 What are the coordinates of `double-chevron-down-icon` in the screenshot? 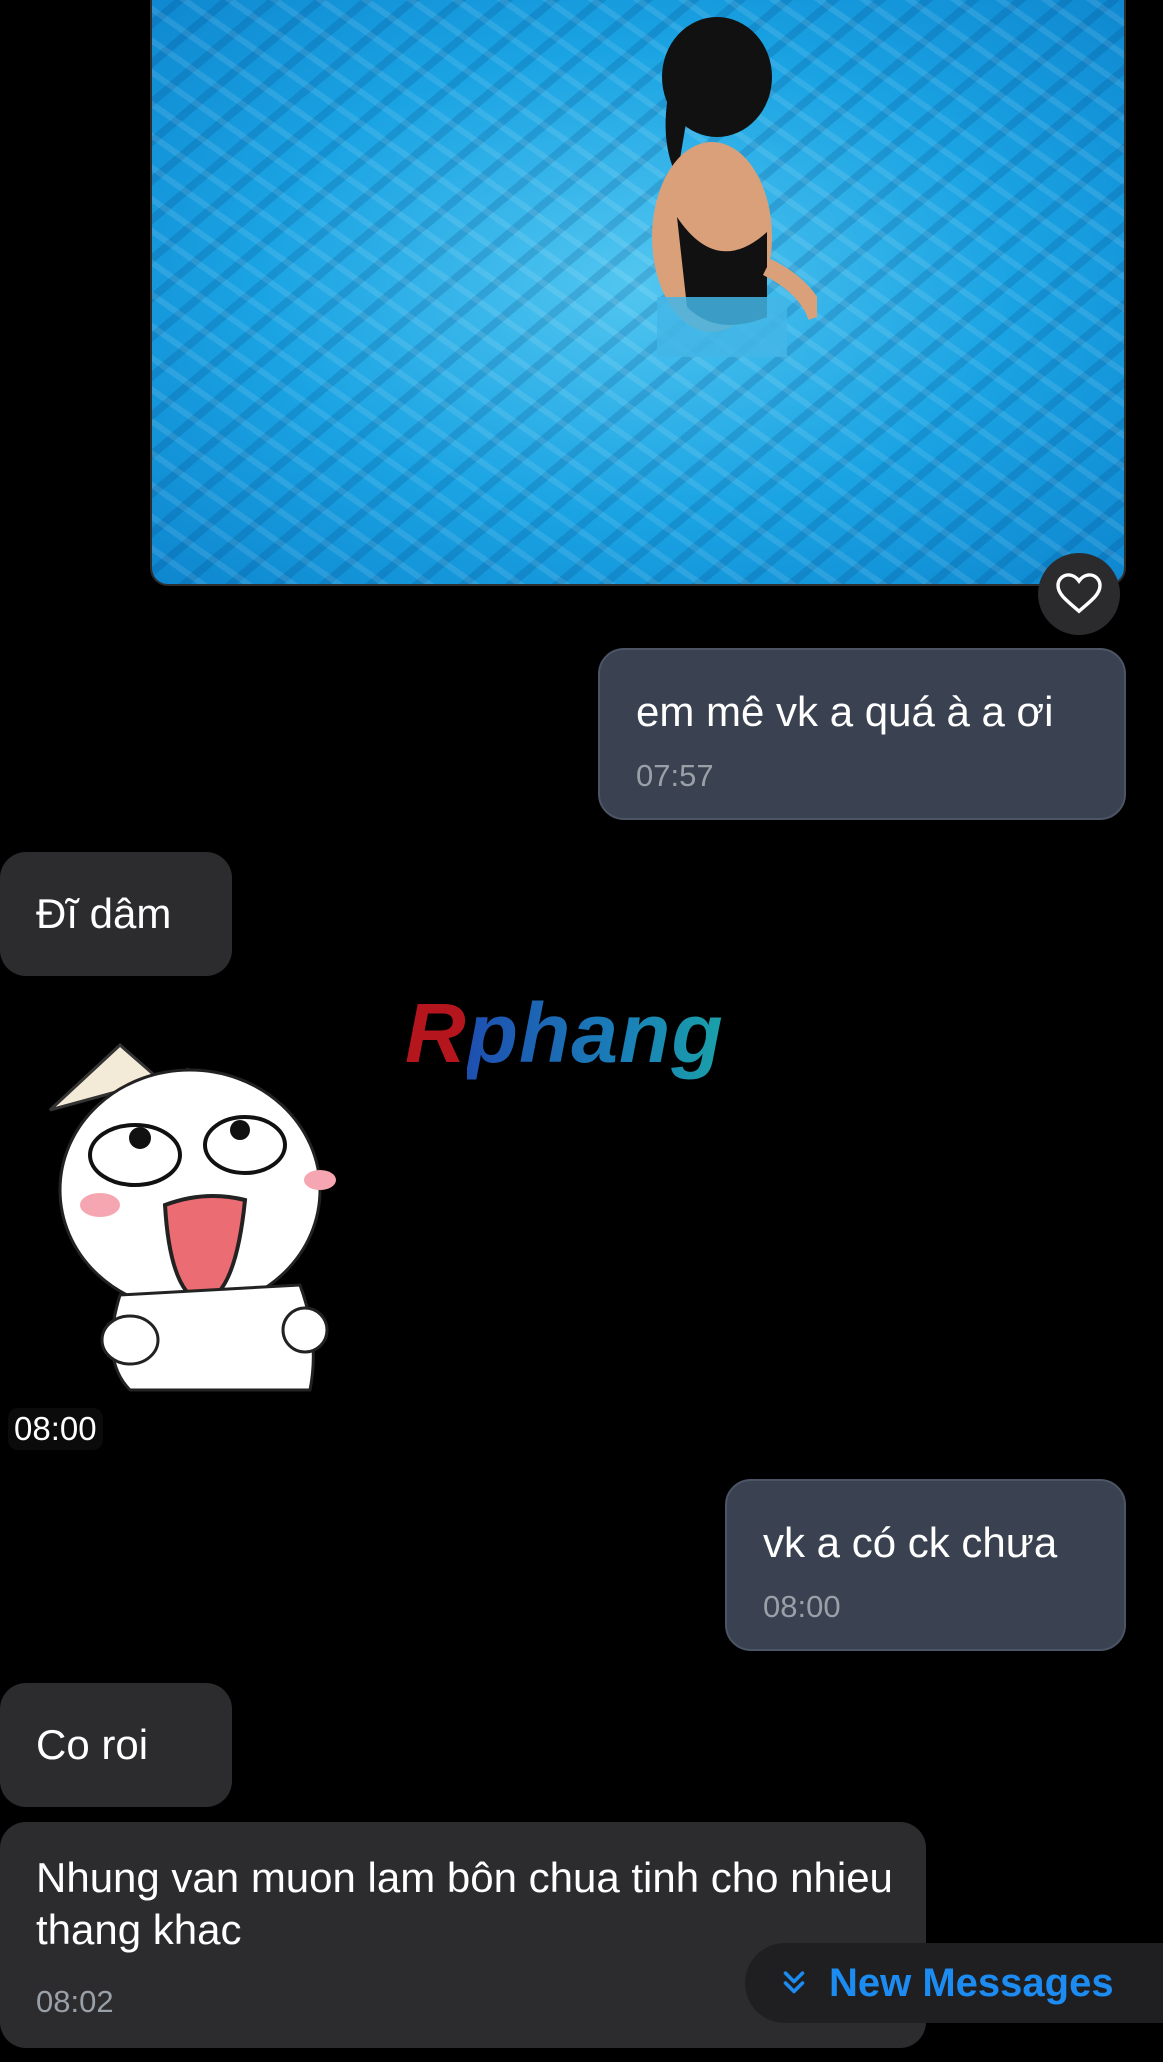 It's located at (794, 1982).